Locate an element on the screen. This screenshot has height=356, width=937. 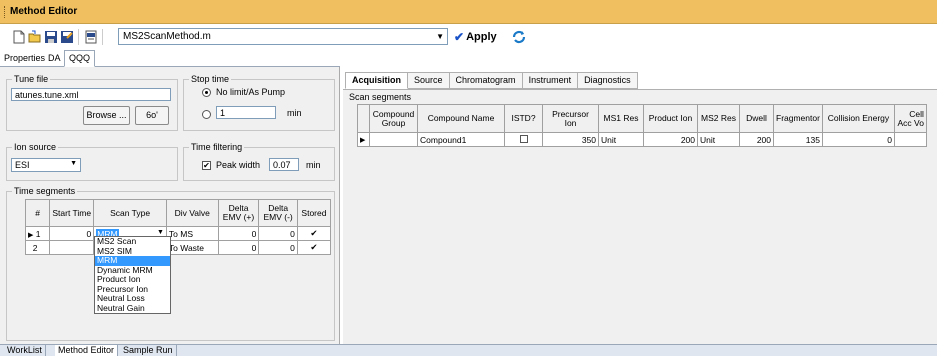
tab-sample-run: Sample Run is located at coordinates (148, 350).